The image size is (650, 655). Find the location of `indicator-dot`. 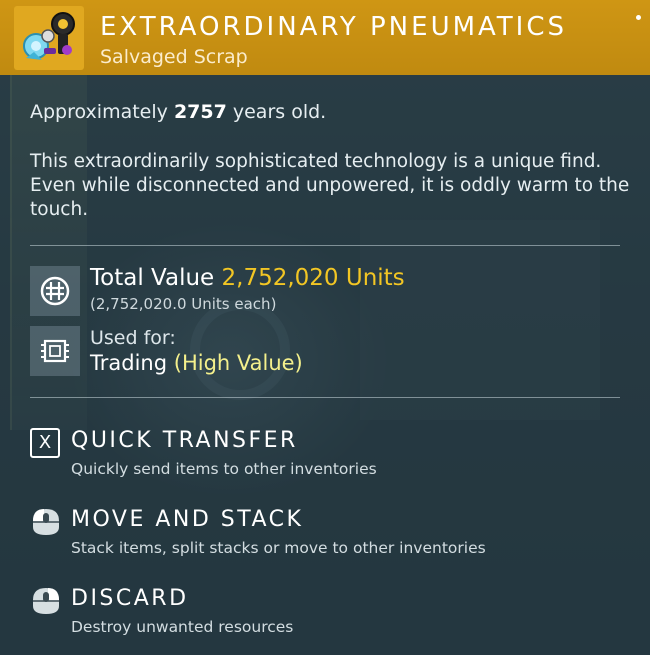

indicator-dot is located at coordinates (638, 17).